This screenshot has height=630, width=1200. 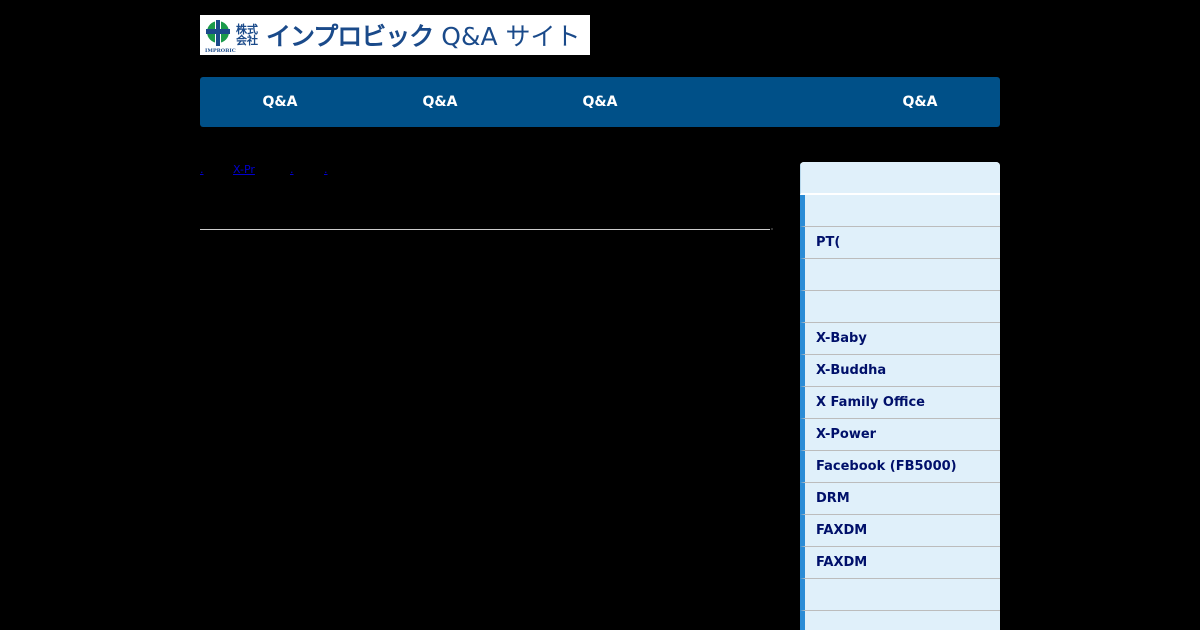 I want to click on nav-item-1: Q&A, so click(x=280, y=102).